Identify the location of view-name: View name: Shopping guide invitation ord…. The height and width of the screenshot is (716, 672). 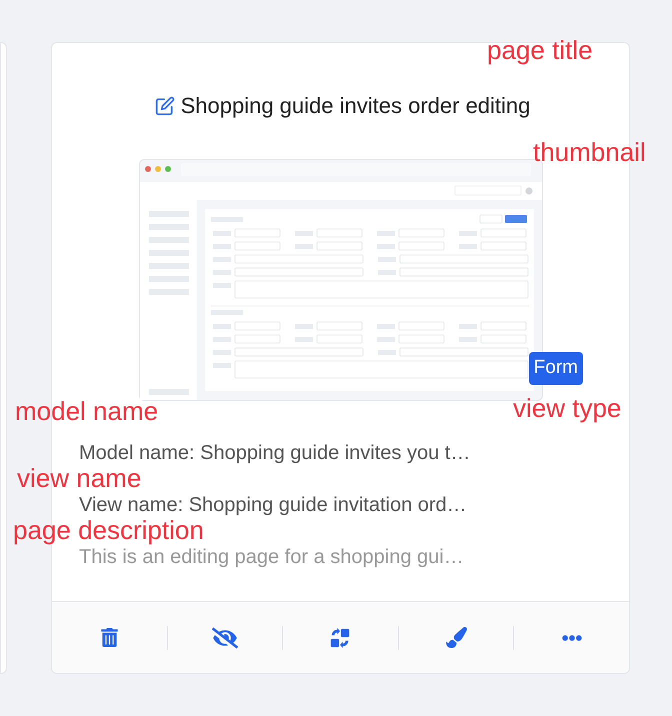
(273, 505).